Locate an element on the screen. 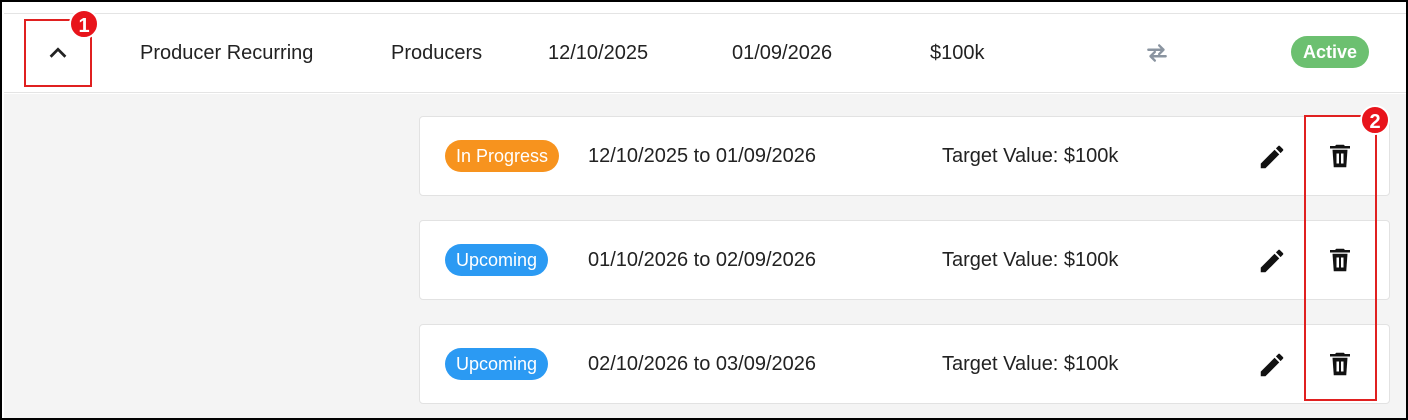  annotation-marker-2: 2 is located at coordinates (1375, 120).